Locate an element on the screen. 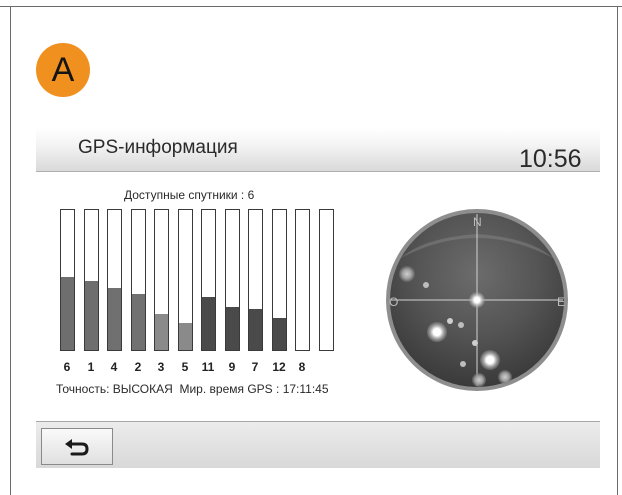 Image resolution: width=622 pixels, height=495 pixels. figure-label-letter: A is located at coordinates (63, 69).